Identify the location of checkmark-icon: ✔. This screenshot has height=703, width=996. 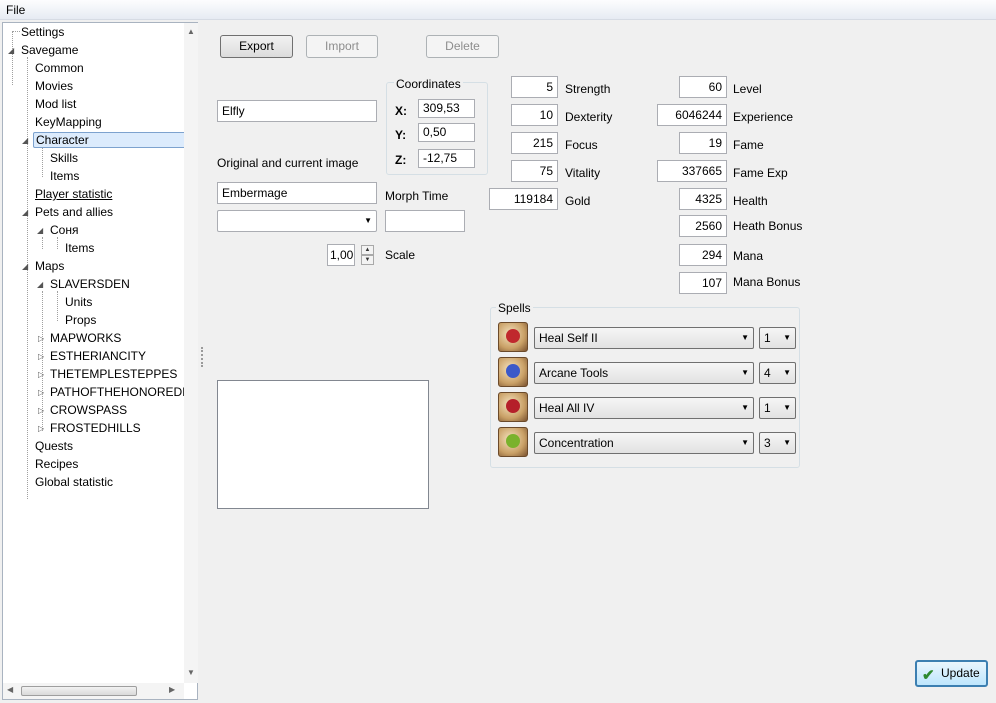
(928, 675).